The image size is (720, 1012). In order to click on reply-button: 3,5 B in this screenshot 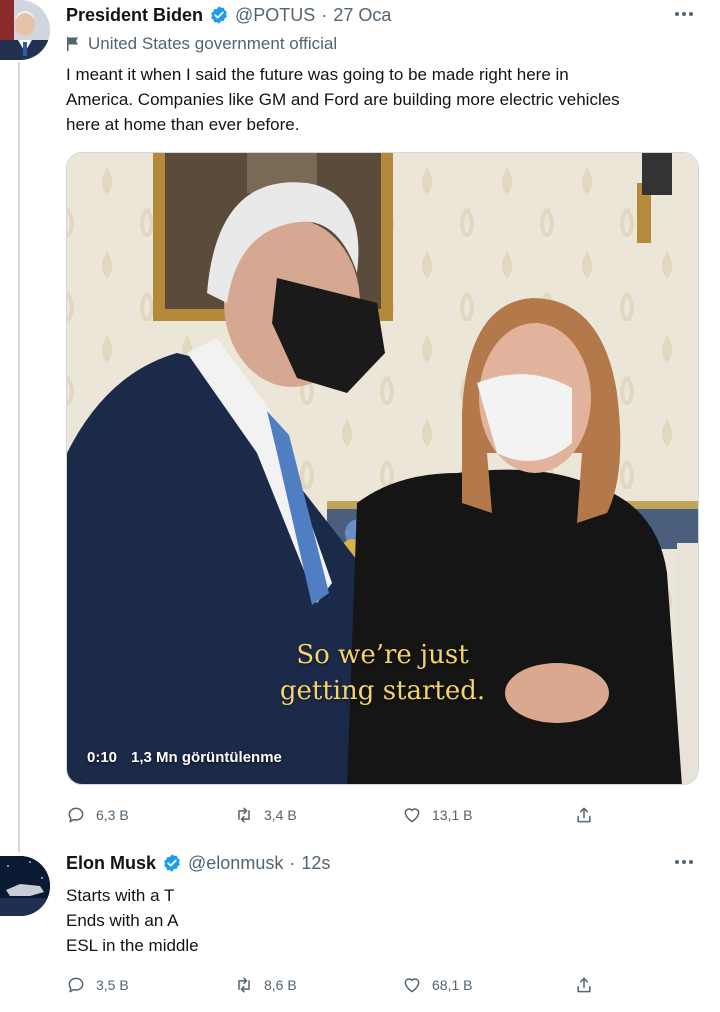, I will do `click(150, 985)`.